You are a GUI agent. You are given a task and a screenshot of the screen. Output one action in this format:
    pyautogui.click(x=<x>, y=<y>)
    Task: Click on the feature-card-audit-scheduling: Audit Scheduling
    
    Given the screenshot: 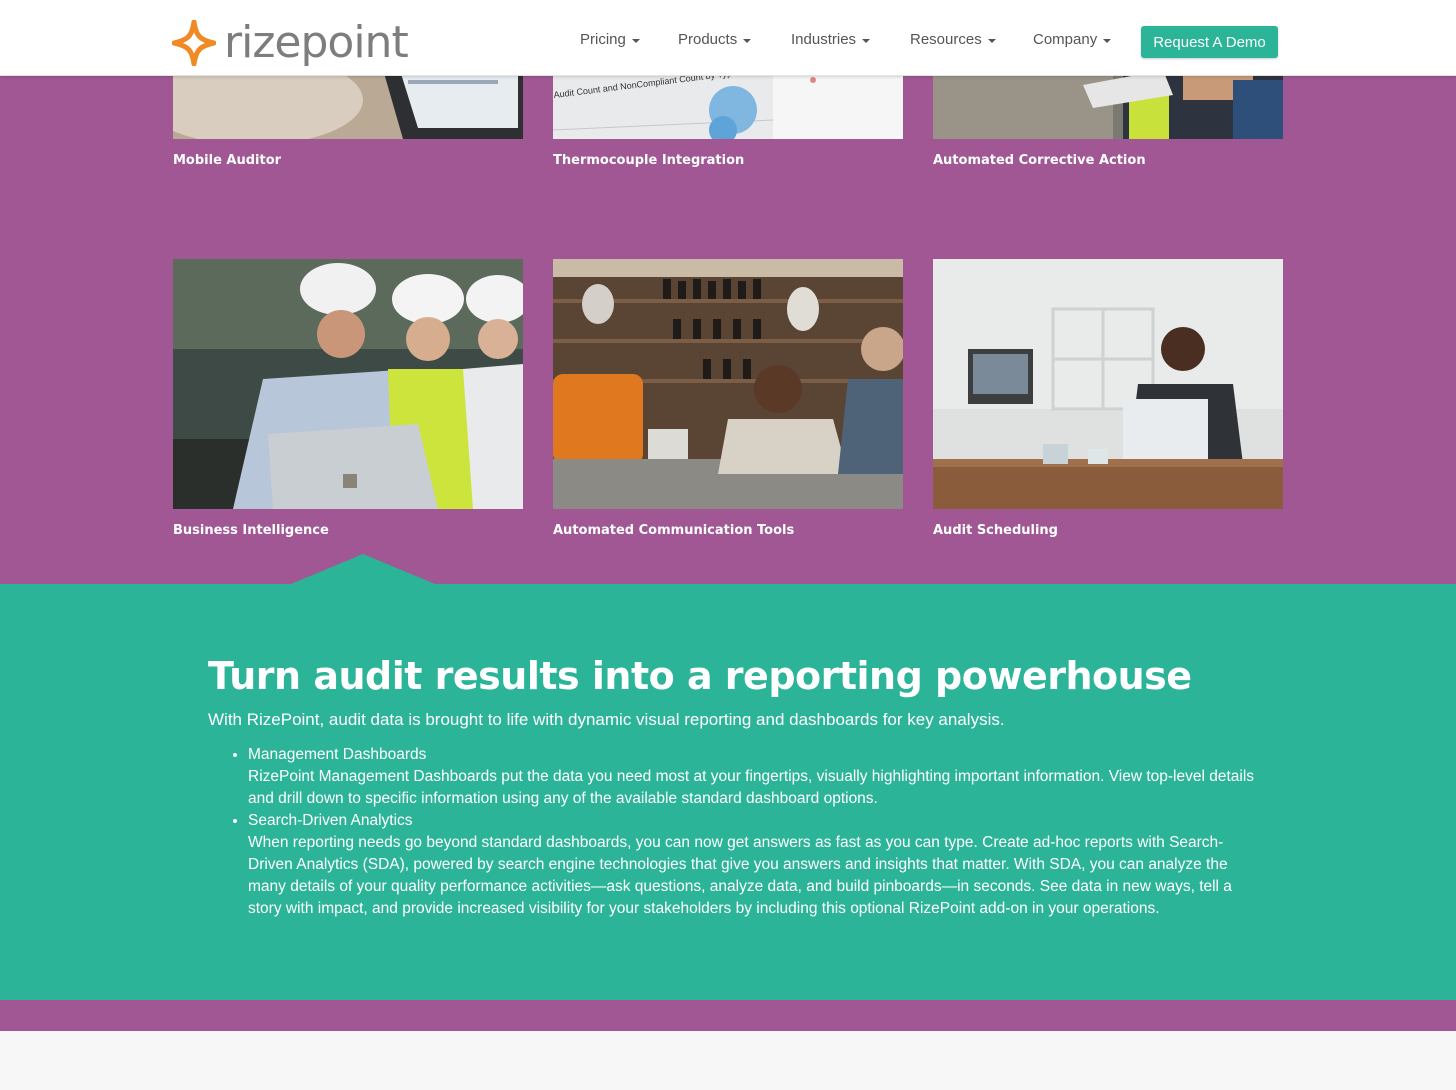 What is the action you would take?
    pyautogui.click(x=1108, y=398)
    